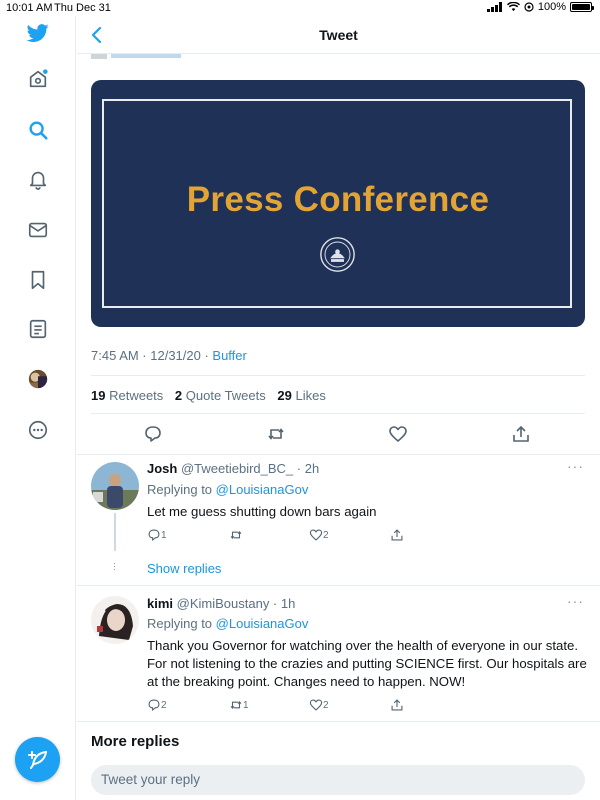 Image resolution: width=600 pixels, height=800 pixels. Describe the element at coordinates (338, 780) in the screenshot. I see `tweet-reply-input: Tweet your reply` at that location.